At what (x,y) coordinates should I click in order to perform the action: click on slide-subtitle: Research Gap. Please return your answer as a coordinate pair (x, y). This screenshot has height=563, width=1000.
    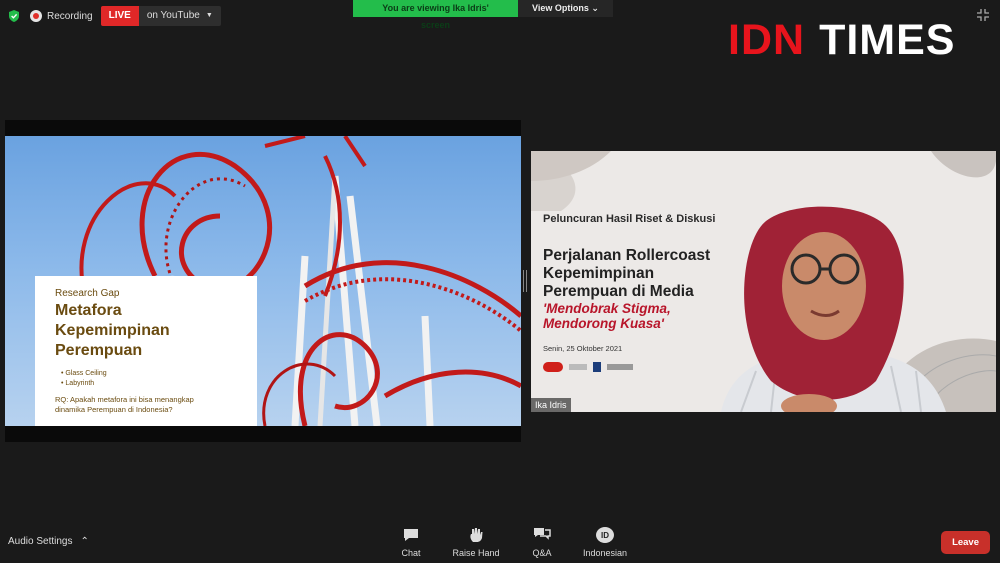
    Looking at the image, I should click on (87, 293).